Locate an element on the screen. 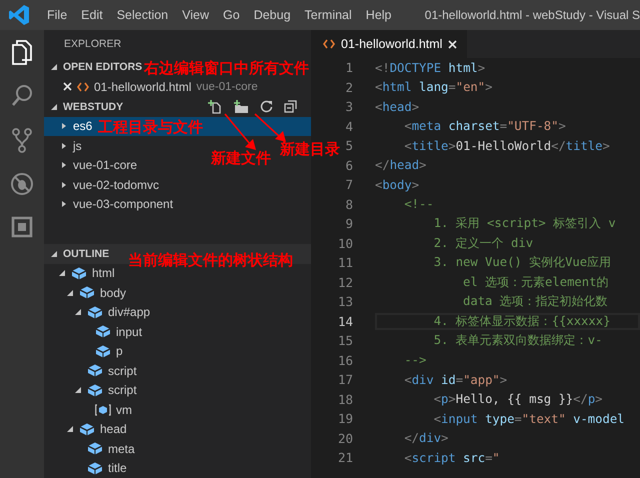 Image resolution: width=640 pixels, height=478 pixels. line-number: 4 is located at coordinates (349, 126).